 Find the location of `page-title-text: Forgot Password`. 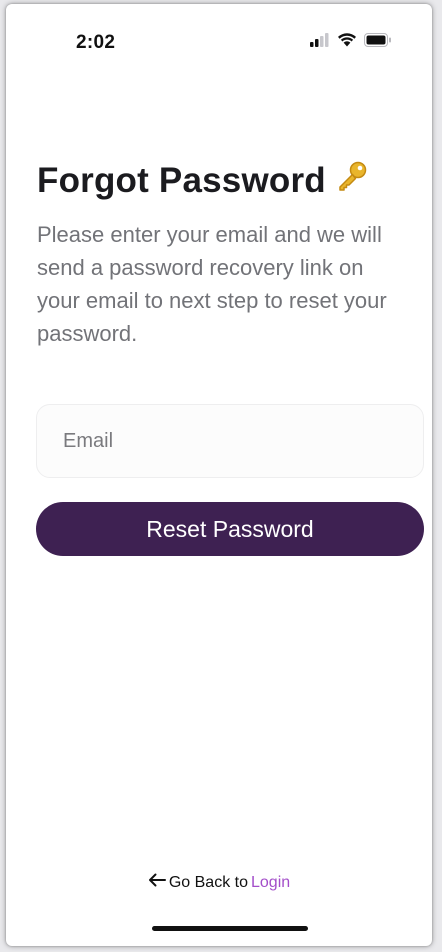

page-title-text: Forgot Password is located at coordinates (181, 180).